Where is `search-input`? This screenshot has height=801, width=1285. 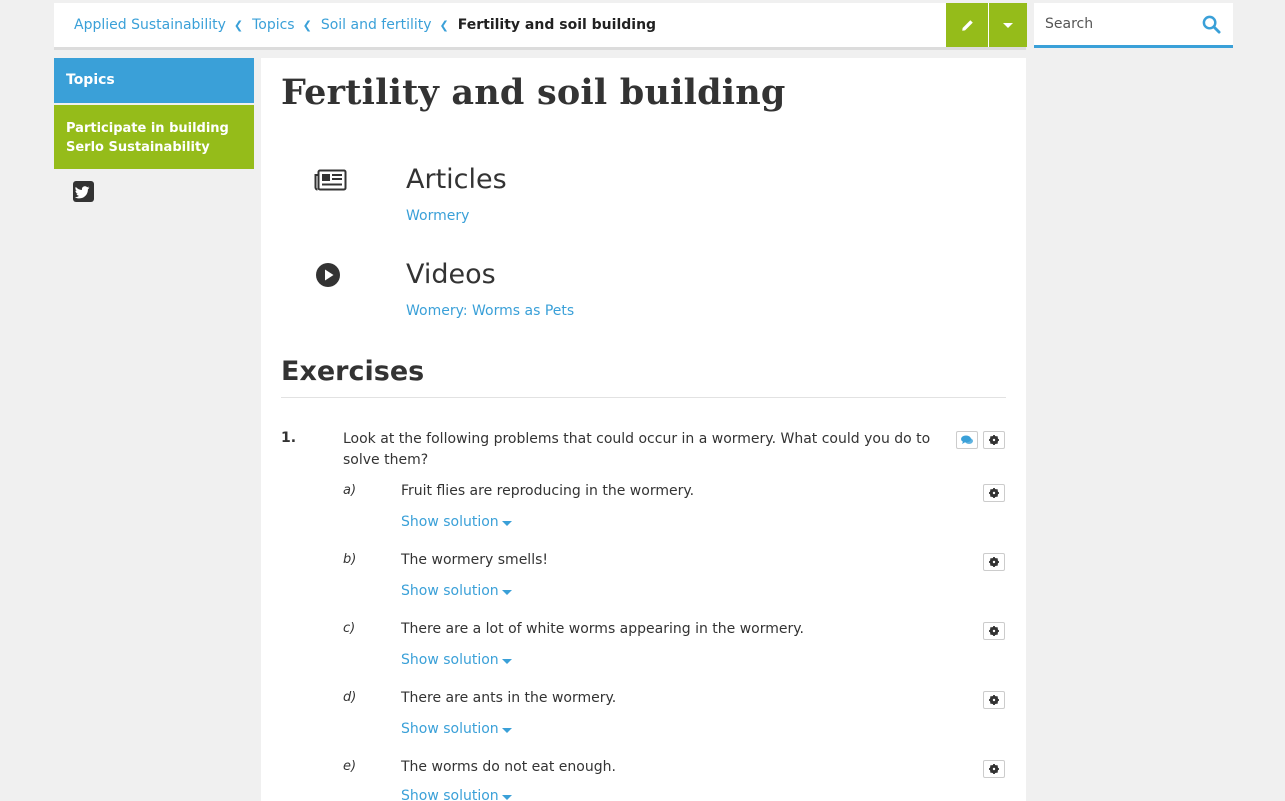 search-input is located at coordinates (1114, 24).